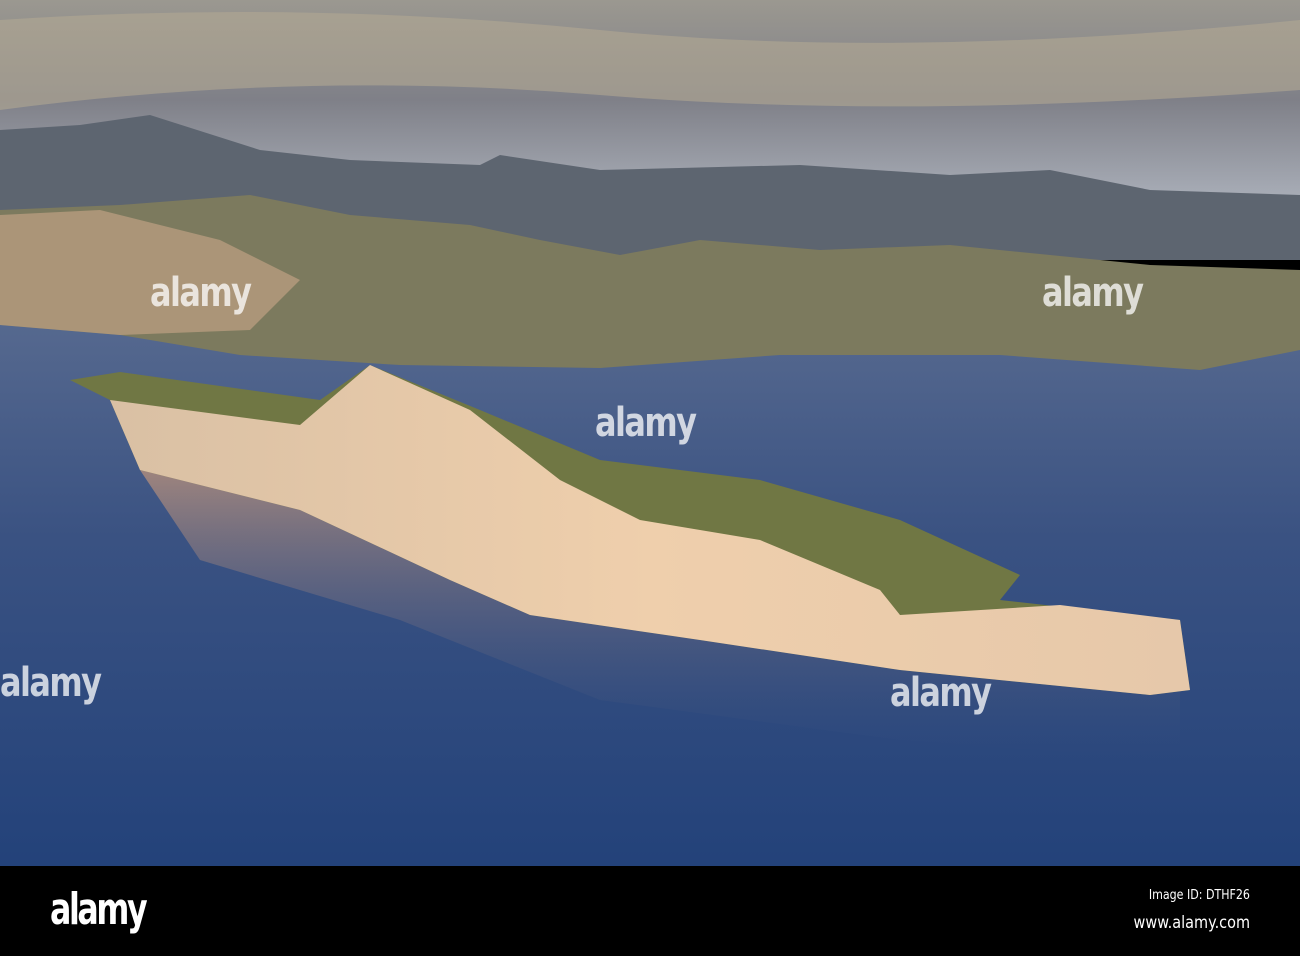  I want to click on watermark-bottom-left: alamy, so click(51, 683).